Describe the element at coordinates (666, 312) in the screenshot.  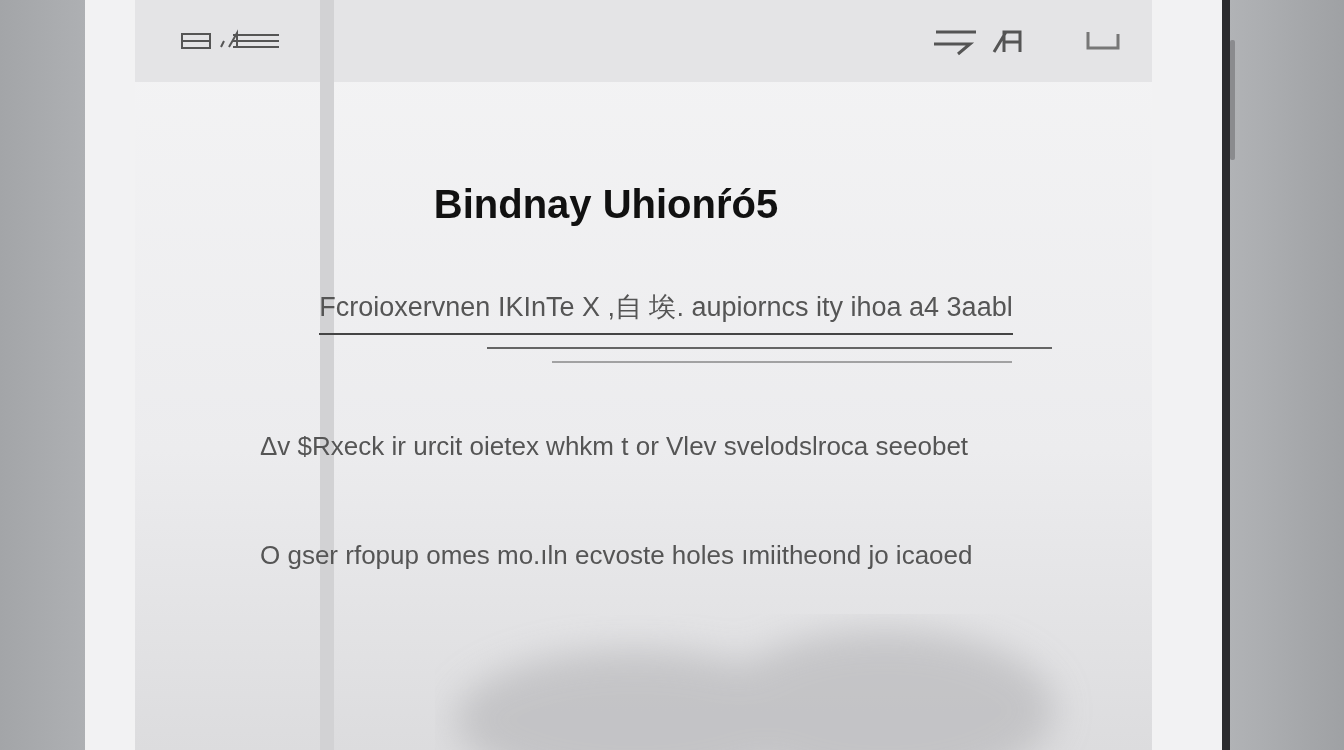
I see `subtitle-text: Fcroioxervnen IKInTe X ,自 埃. aupiorncs ity ihoa a4 3aabl` at that location.